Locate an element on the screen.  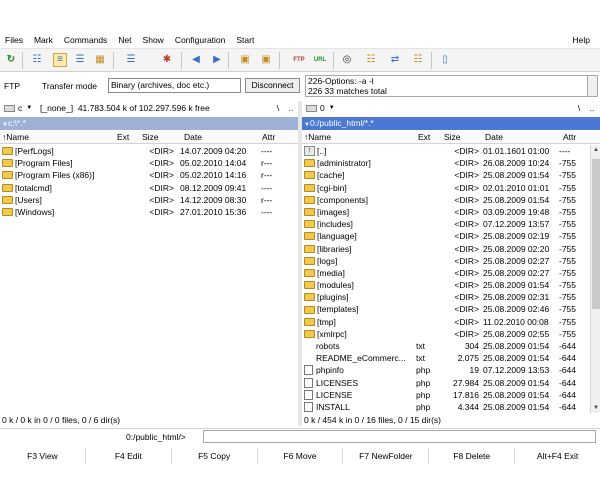
file-row: [Windows] <DIR> 27.01.2010 15:36 ---- is located at coordinates (149, 212).